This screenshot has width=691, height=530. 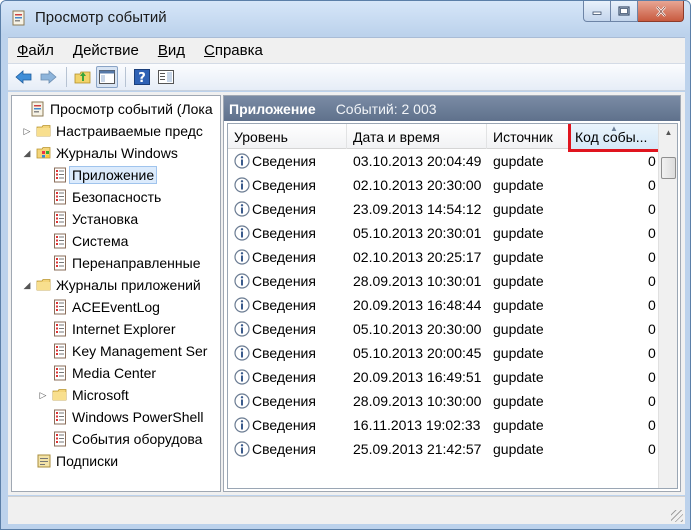 I want to click on minimize-button, so click(x=597, y=11).